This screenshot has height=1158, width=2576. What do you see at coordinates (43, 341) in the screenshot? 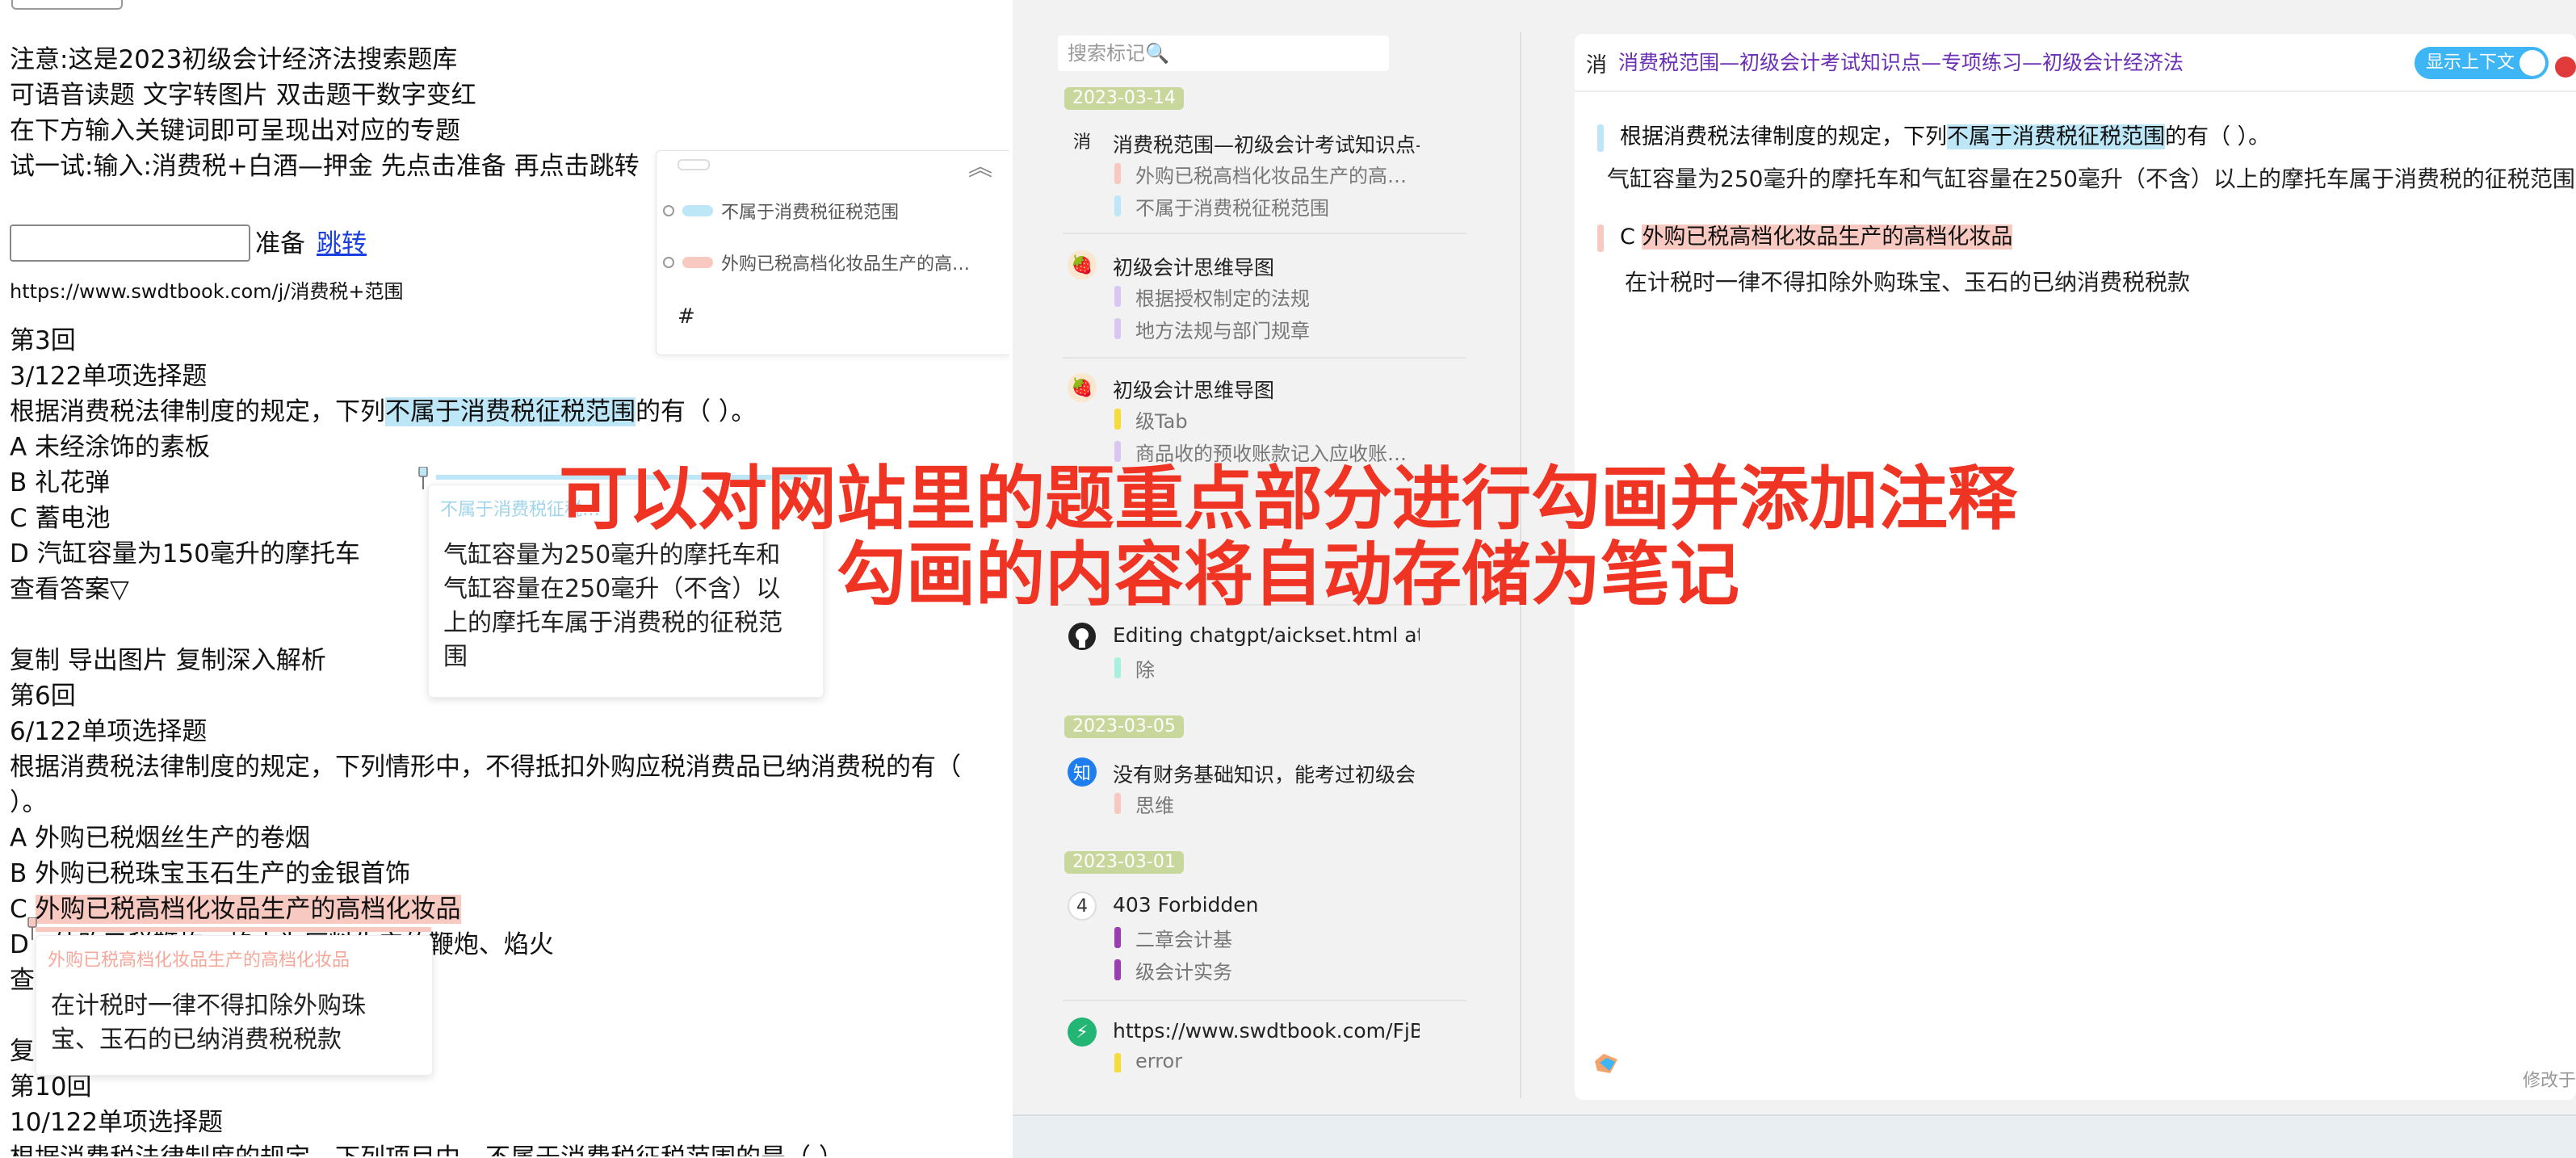
I see `q3-round: 第3回` at bounding box center [43, 341].